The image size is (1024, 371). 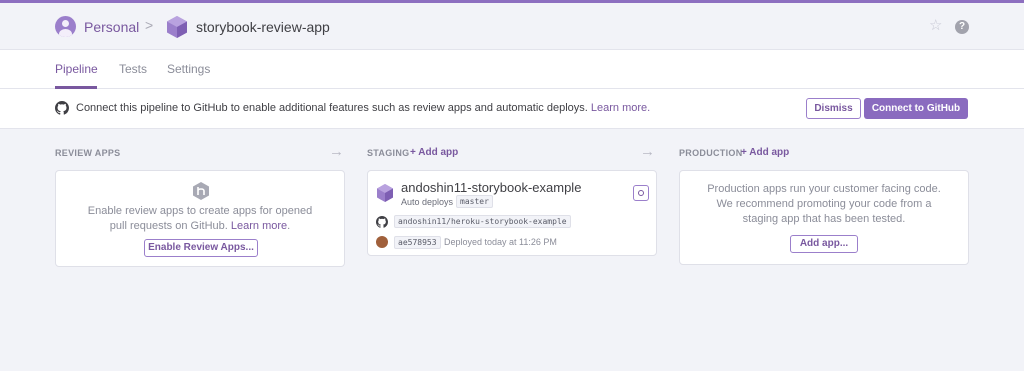 I want to click on tab-bar: Pipeline Tests Settings, so click(x=512, y=69).